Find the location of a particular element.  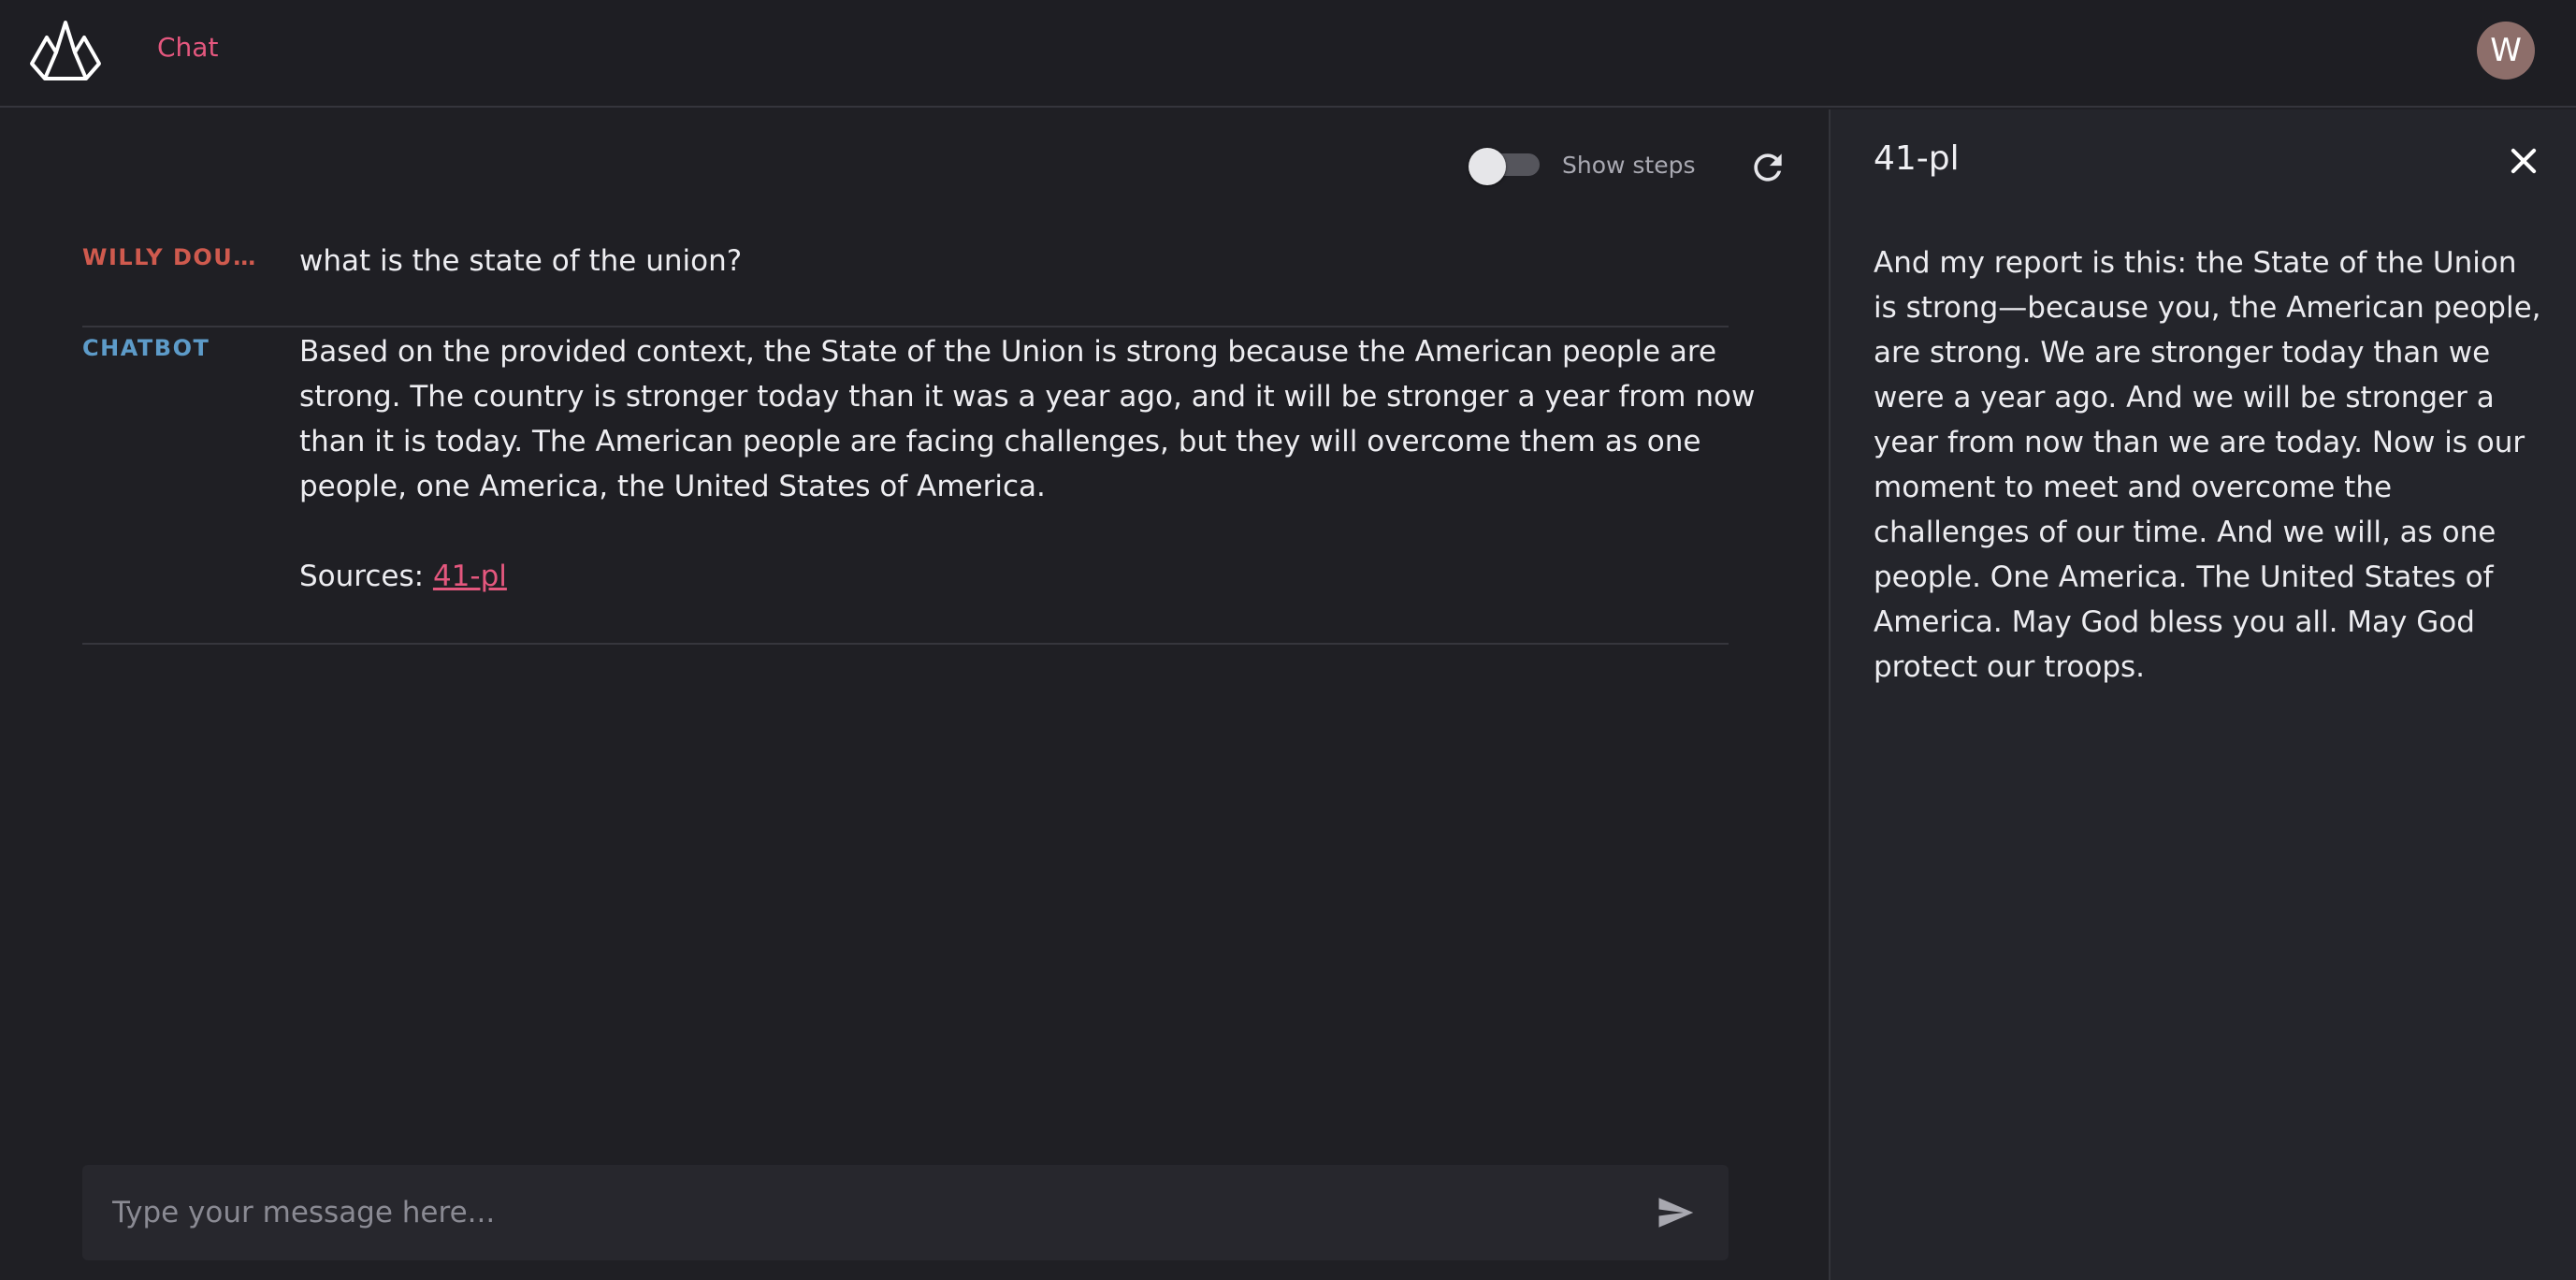

show-steps-toggle is located at coordinates (1505, 166).